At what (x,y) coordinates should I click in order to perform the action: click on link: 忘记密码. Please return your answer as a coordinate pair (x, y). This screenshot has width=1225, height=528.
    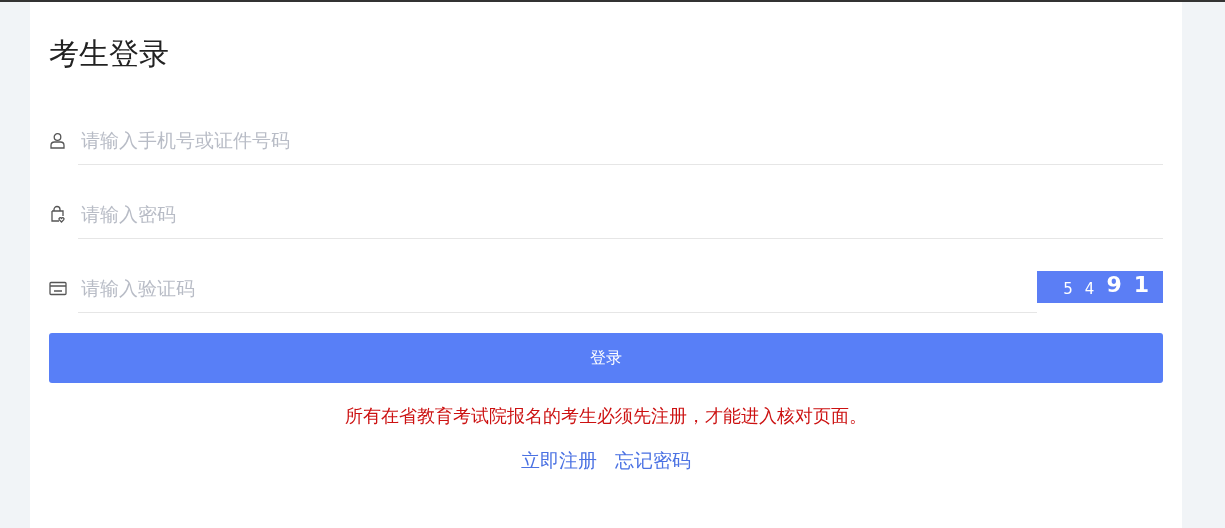
    Looking at the image, I should click on (653, 460).